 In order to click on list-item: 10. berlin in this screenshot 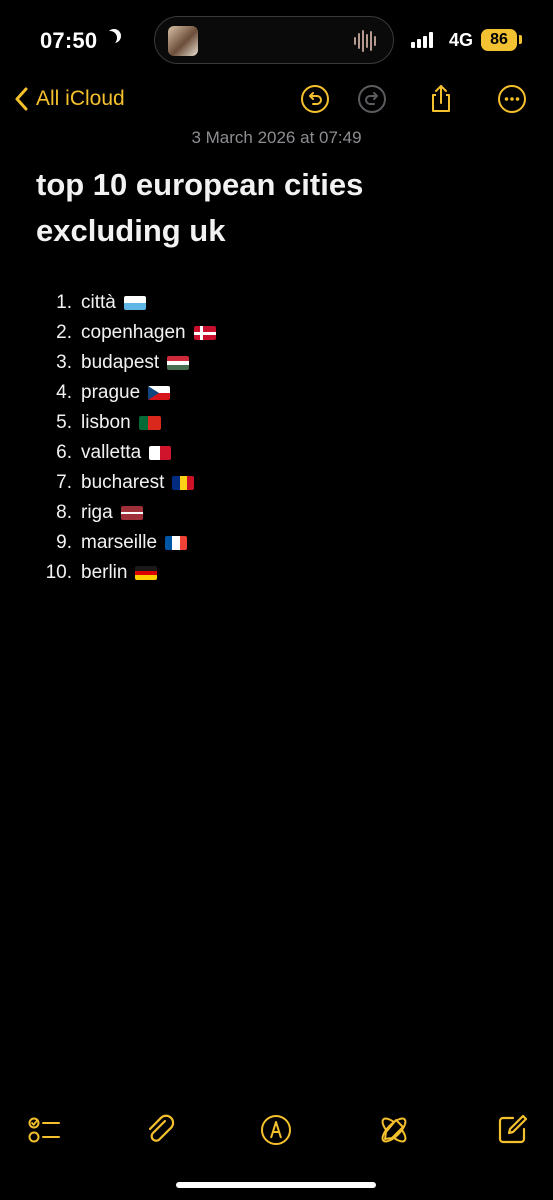, I will do `click(126, 573)`.